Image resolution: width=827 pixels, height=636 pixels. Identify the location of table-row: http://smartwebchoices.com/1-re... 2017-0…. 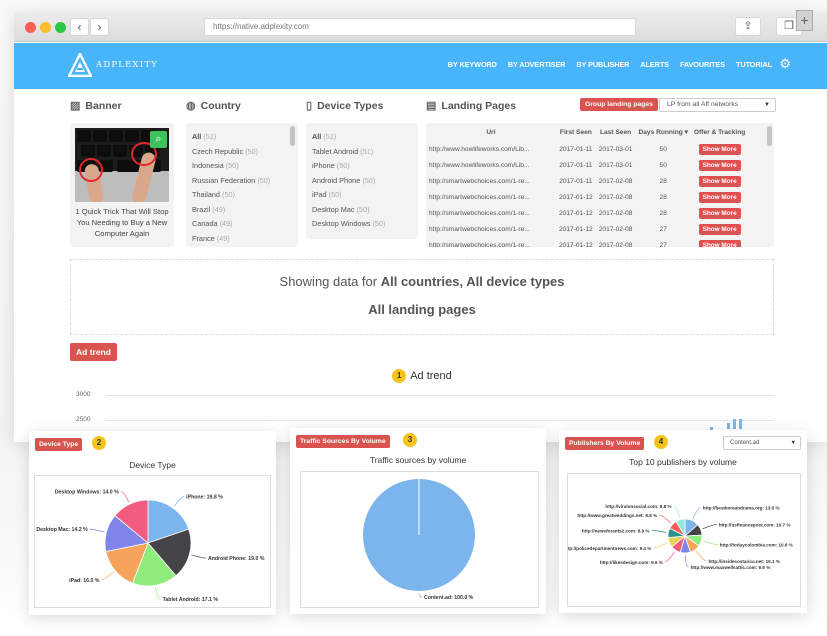
(587, 197).